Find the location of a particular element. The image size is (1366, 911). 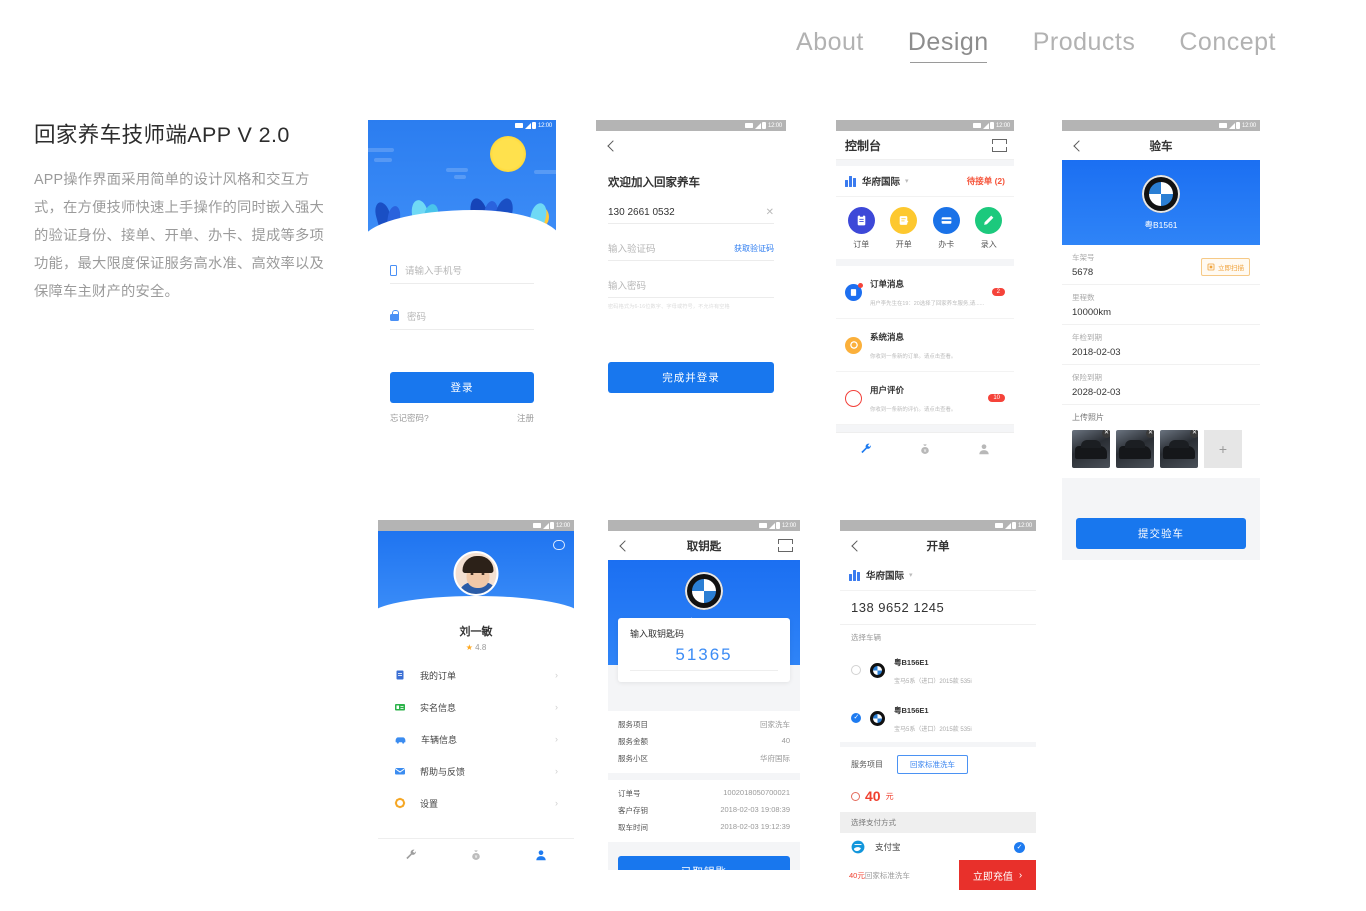

detail-row: 服务项目 回家洗车 is located at coordinates (704, 724).